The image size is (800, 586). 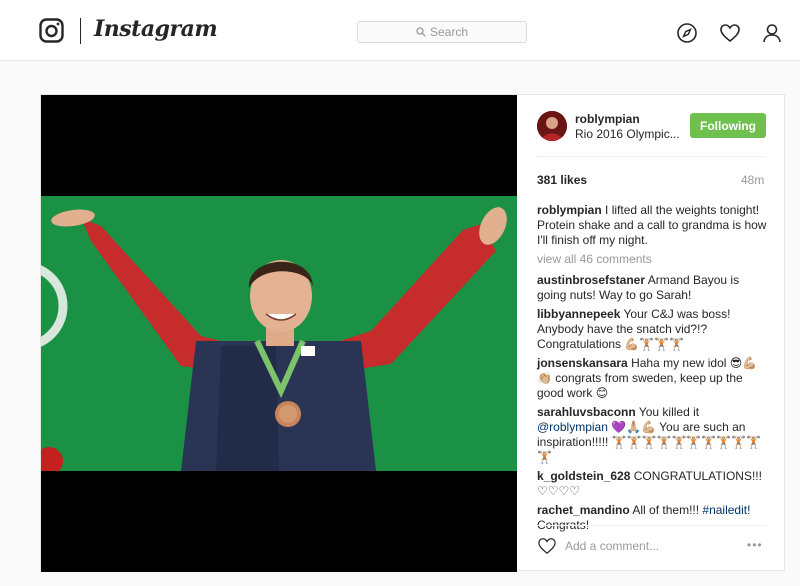 What do you see at coordinates (421, 32) in the screenshot?
I see `search-icon` at bounding box center [421, 32].